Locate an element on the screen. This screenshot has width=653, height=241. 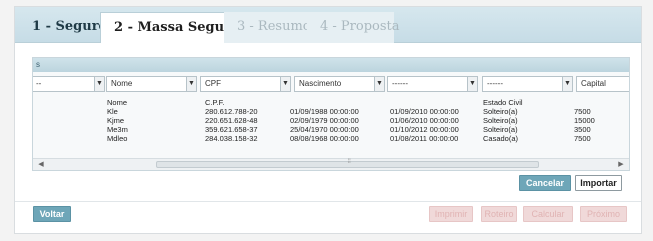
column-select-unassigned-2: ------ ▼ is located at coordinates (527, 84).